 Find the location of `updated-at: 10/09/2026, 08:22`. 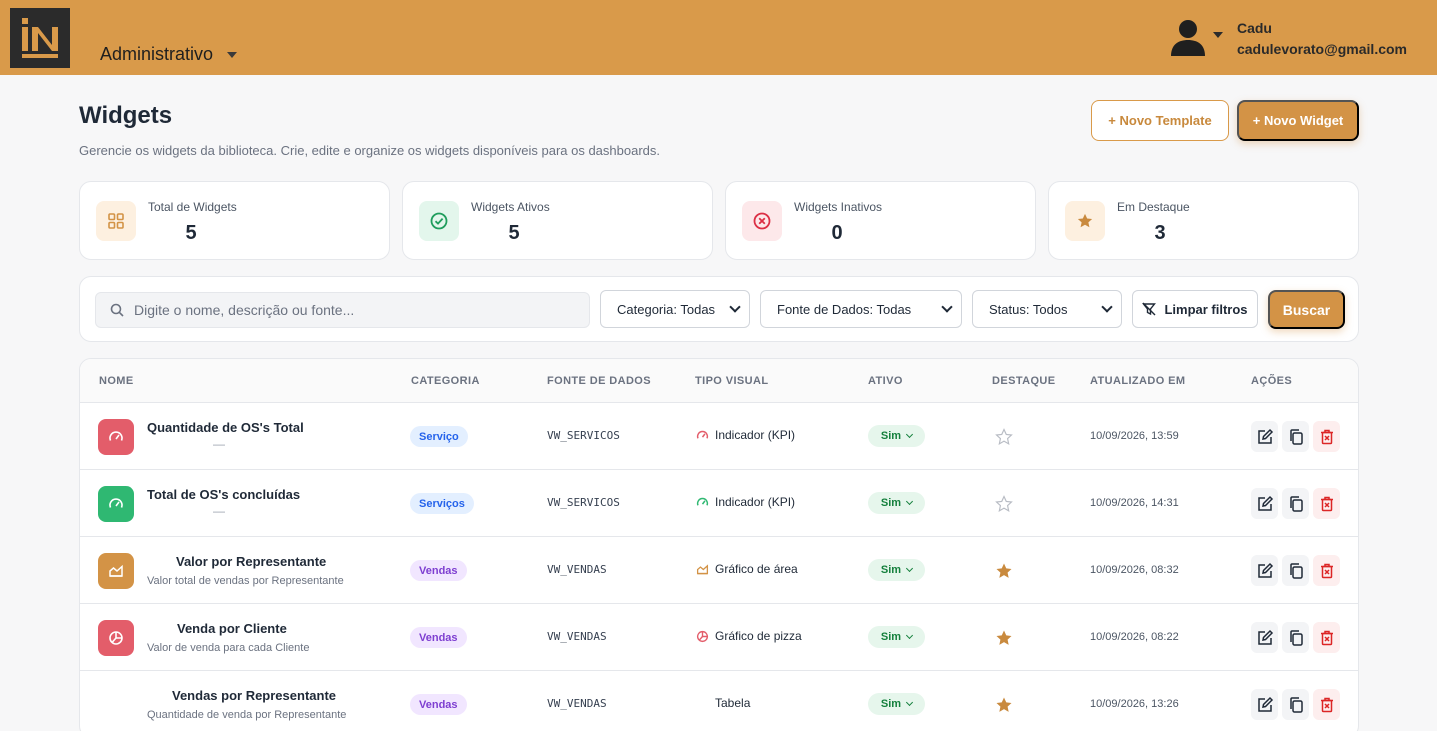

updated-at: 10/09/2026, 08:22 is located at coordinates (1134, 637).